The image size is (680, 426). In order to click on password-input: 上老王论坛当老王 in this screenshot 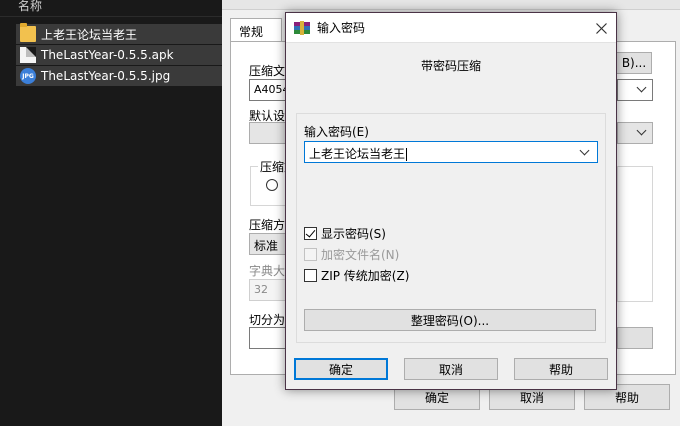, I will do `click(451, 152)`.